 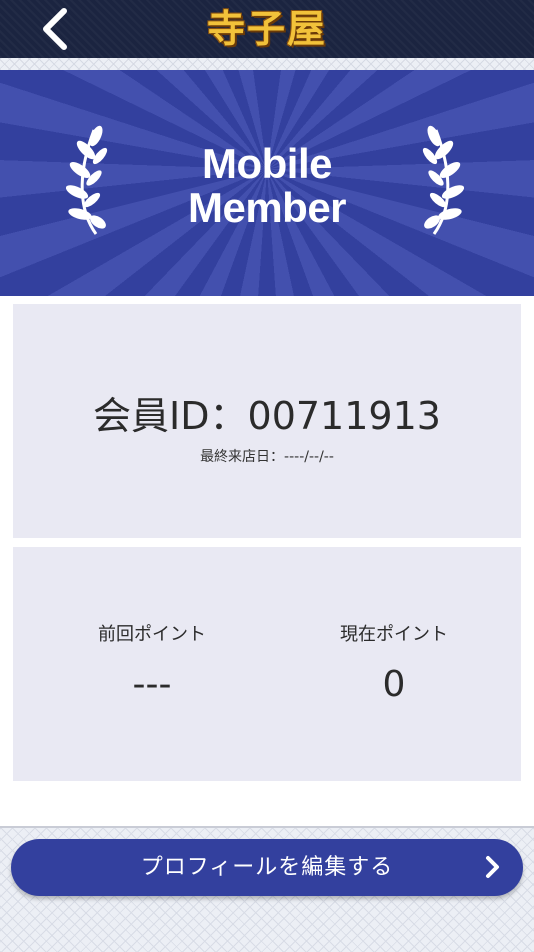 I want to click on header-pattern-strip, so click(x=267, y=64).